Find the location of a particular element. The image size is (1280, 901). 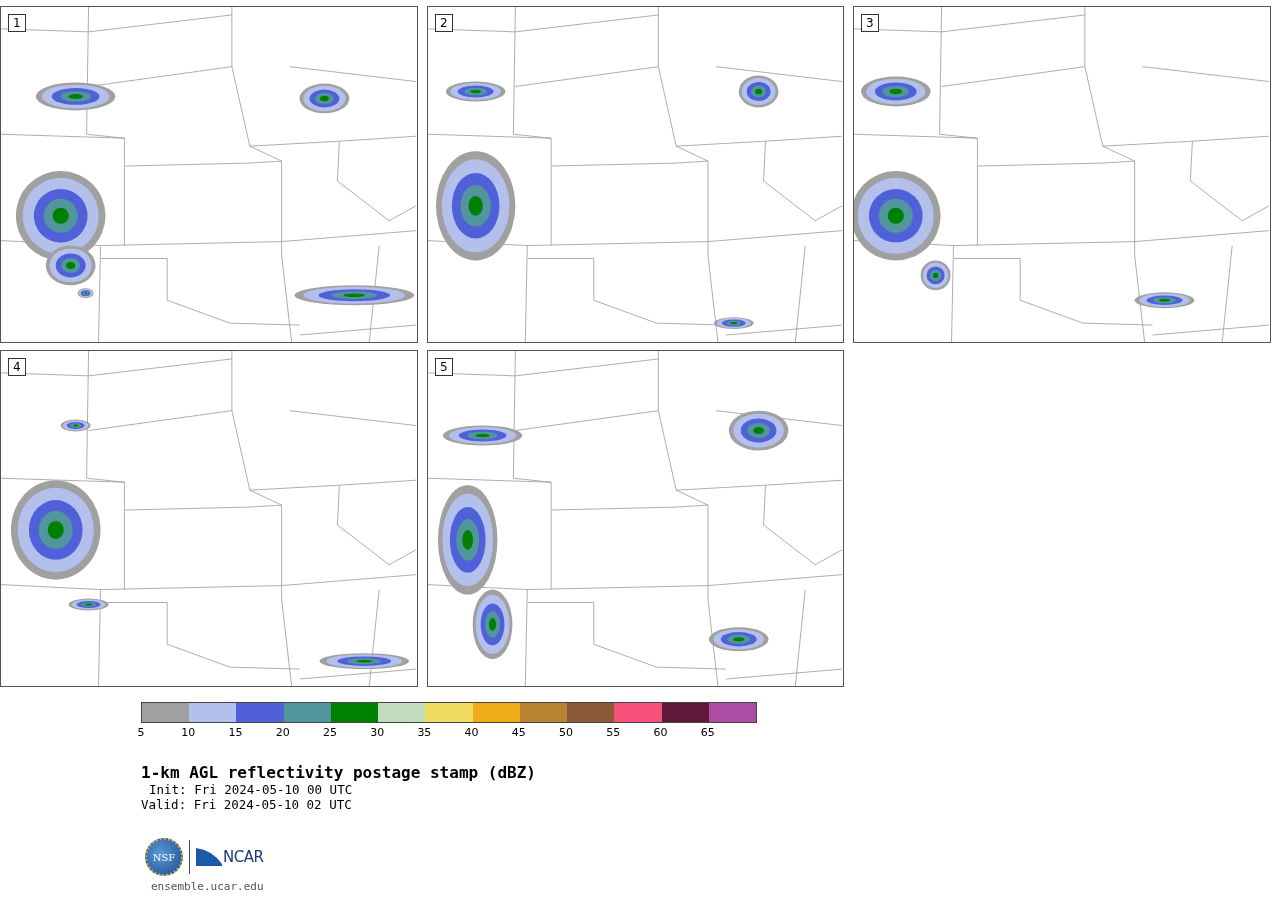

tick-label: 15 is located at coordinates (235, 732).